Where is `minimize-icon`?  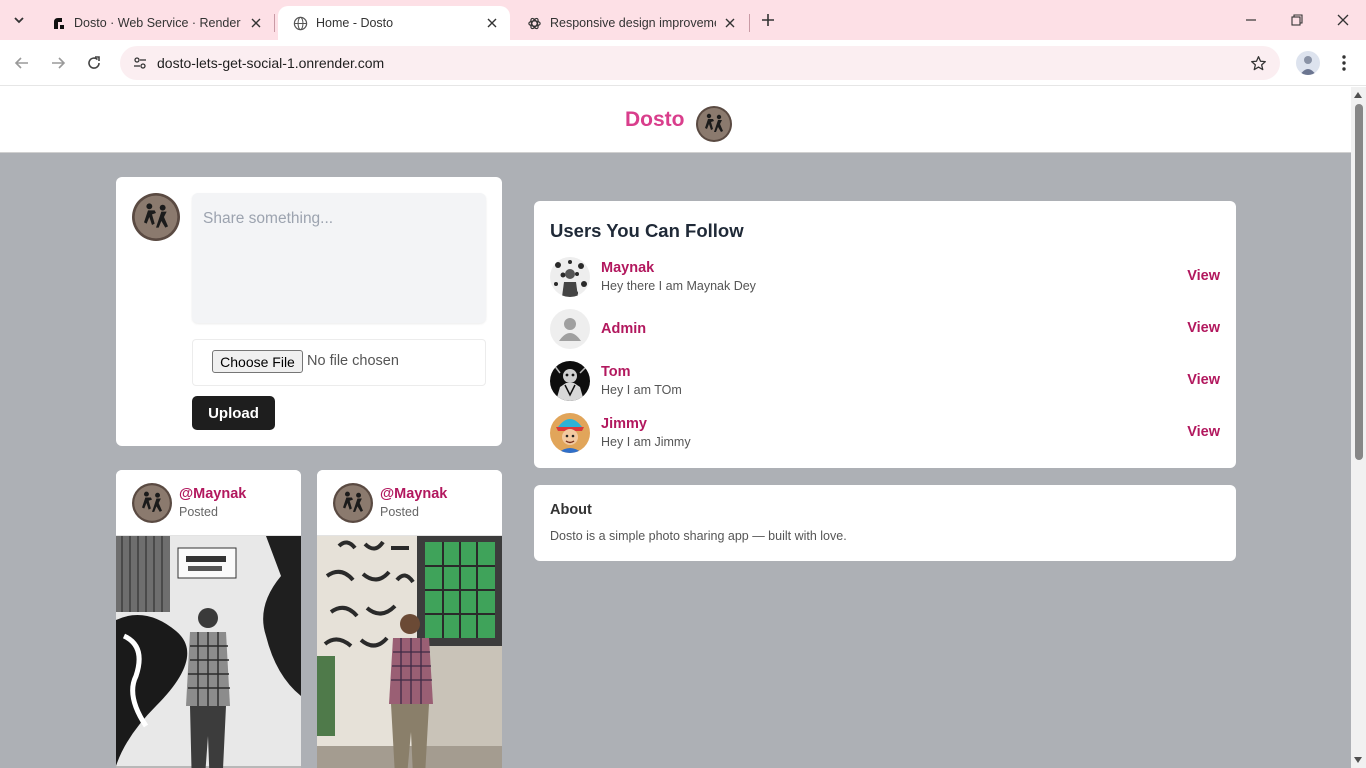
minimize-icon is located at coordinates (1251, 20).